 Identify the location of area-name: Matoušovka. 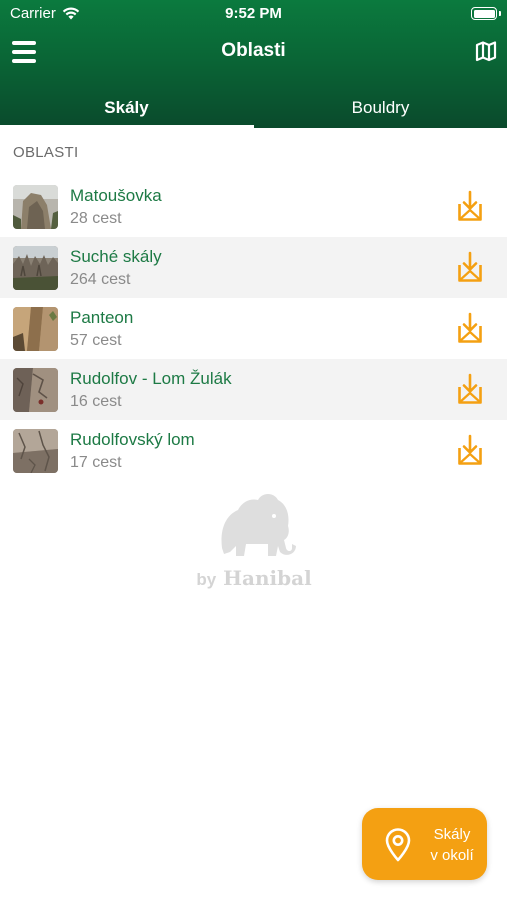
(116, 195).